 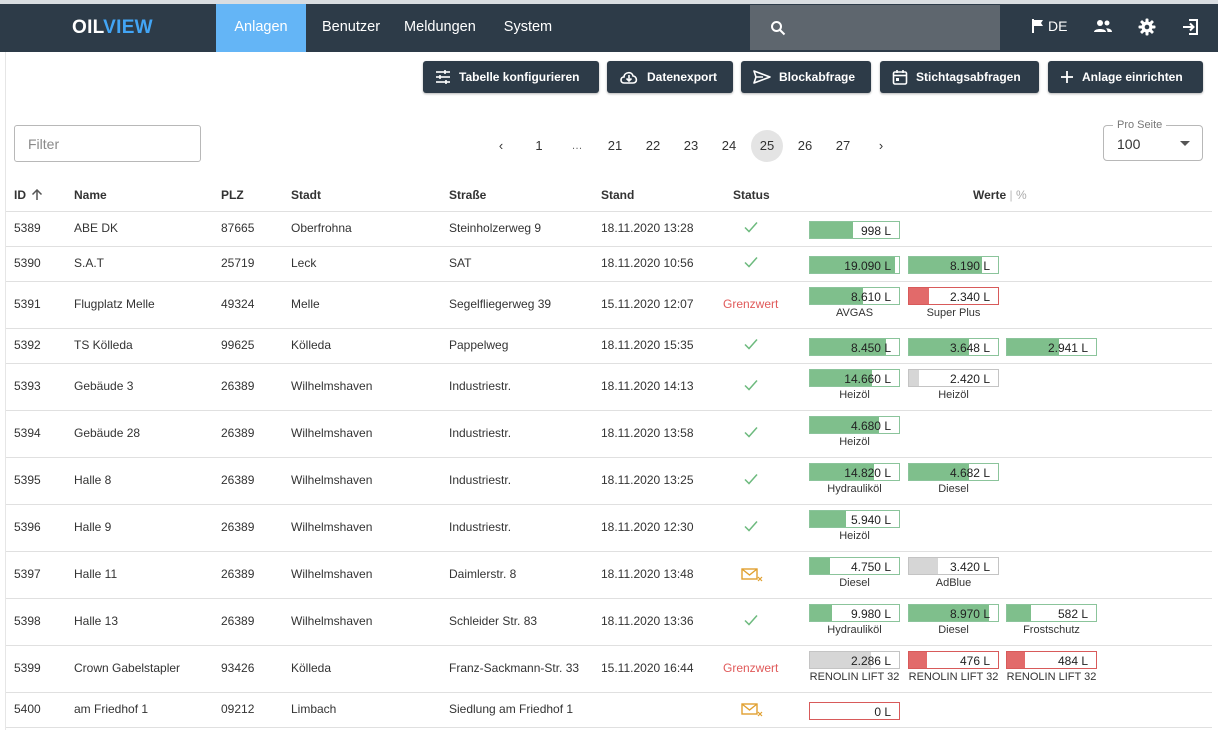 I want to click on tank-gauge: 2.420 L, so click(x=953, y=378).